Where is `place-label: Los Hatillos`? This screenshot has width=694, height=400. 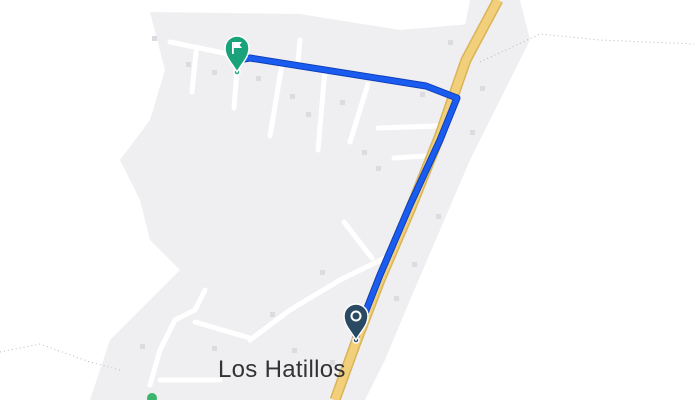 place-label: Los Hatillos is located at coordinates (282, 369).